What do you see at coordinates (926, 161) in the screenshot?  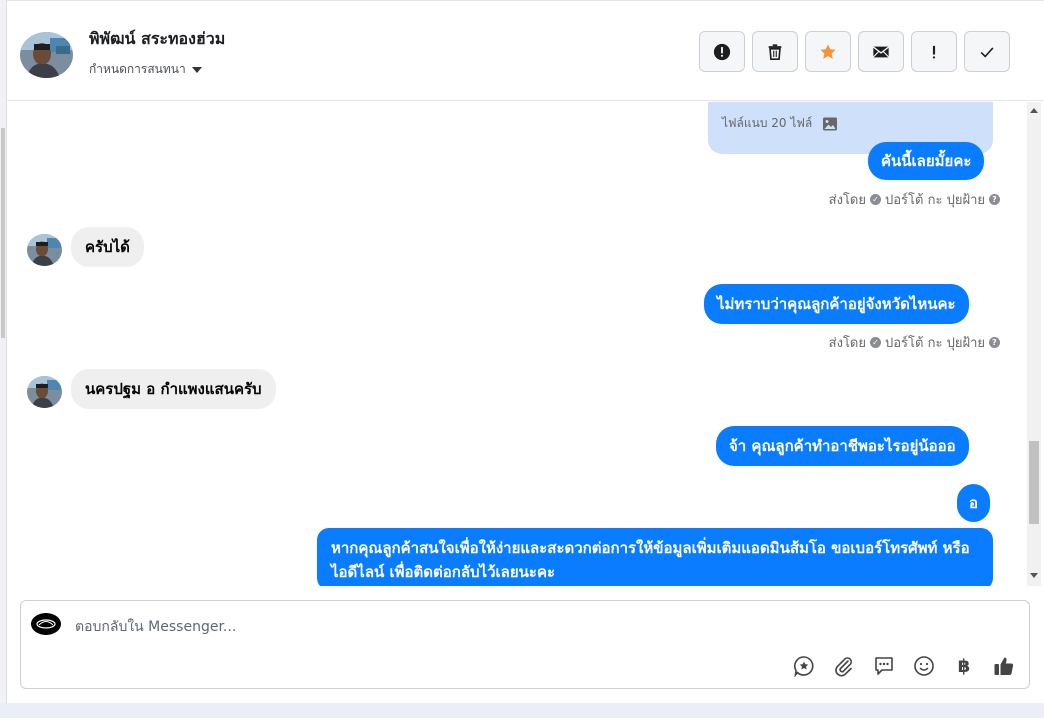 I see `message-outgoing: คันนี้เลยมั้ยคะ` at bounding box center [926, 161].